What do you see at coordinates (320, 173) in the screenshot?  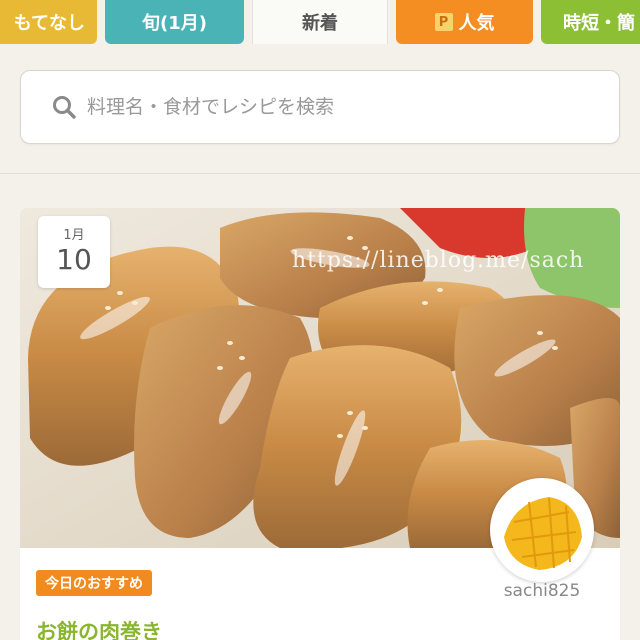 I see `divider` at bounding box center [320, 173].